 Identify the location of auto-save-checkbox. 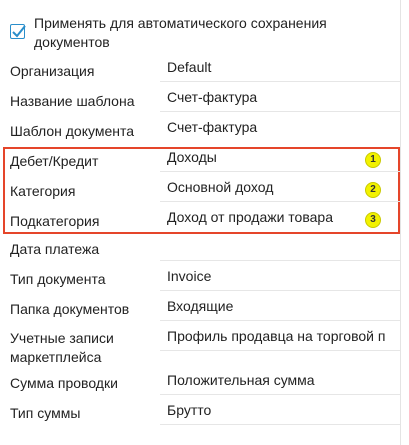
(18, 31).